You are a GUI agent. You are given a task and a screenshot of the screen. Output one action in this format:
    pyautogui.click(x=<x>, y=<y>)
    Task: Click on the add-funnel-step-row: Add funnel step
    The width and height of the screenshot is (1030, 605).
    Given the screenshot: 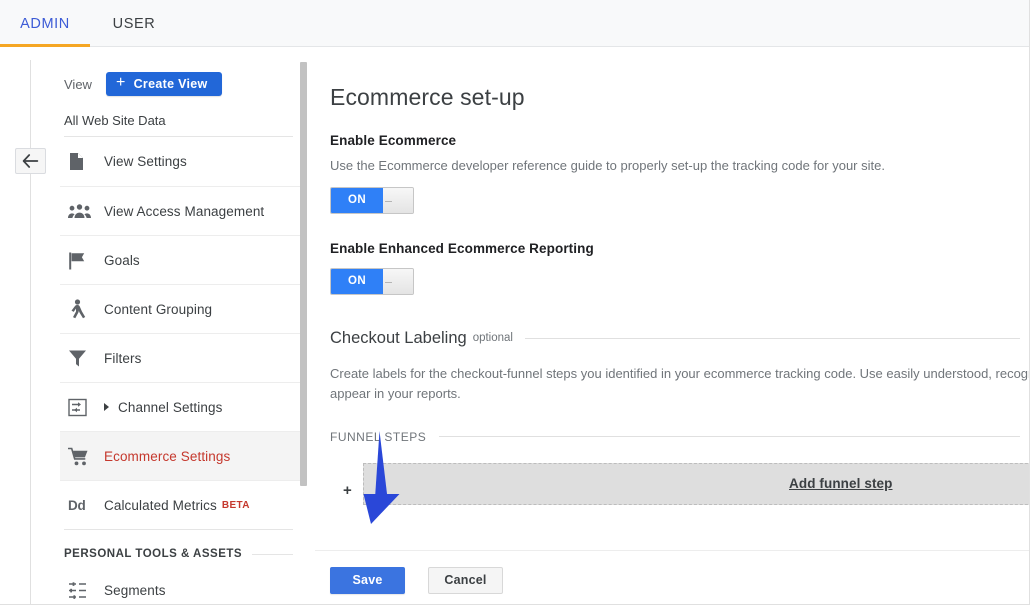 What is the action you would take?
    pyautogui.click(x=696, y=483)
    